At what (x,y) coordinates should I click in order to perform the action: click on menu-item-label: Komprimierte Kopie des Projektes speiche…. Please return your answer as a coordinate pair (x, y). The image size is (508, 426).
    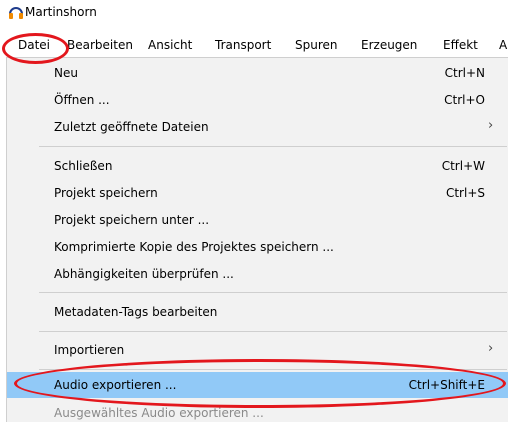
    Looking at the image, I should click on (194, 247).